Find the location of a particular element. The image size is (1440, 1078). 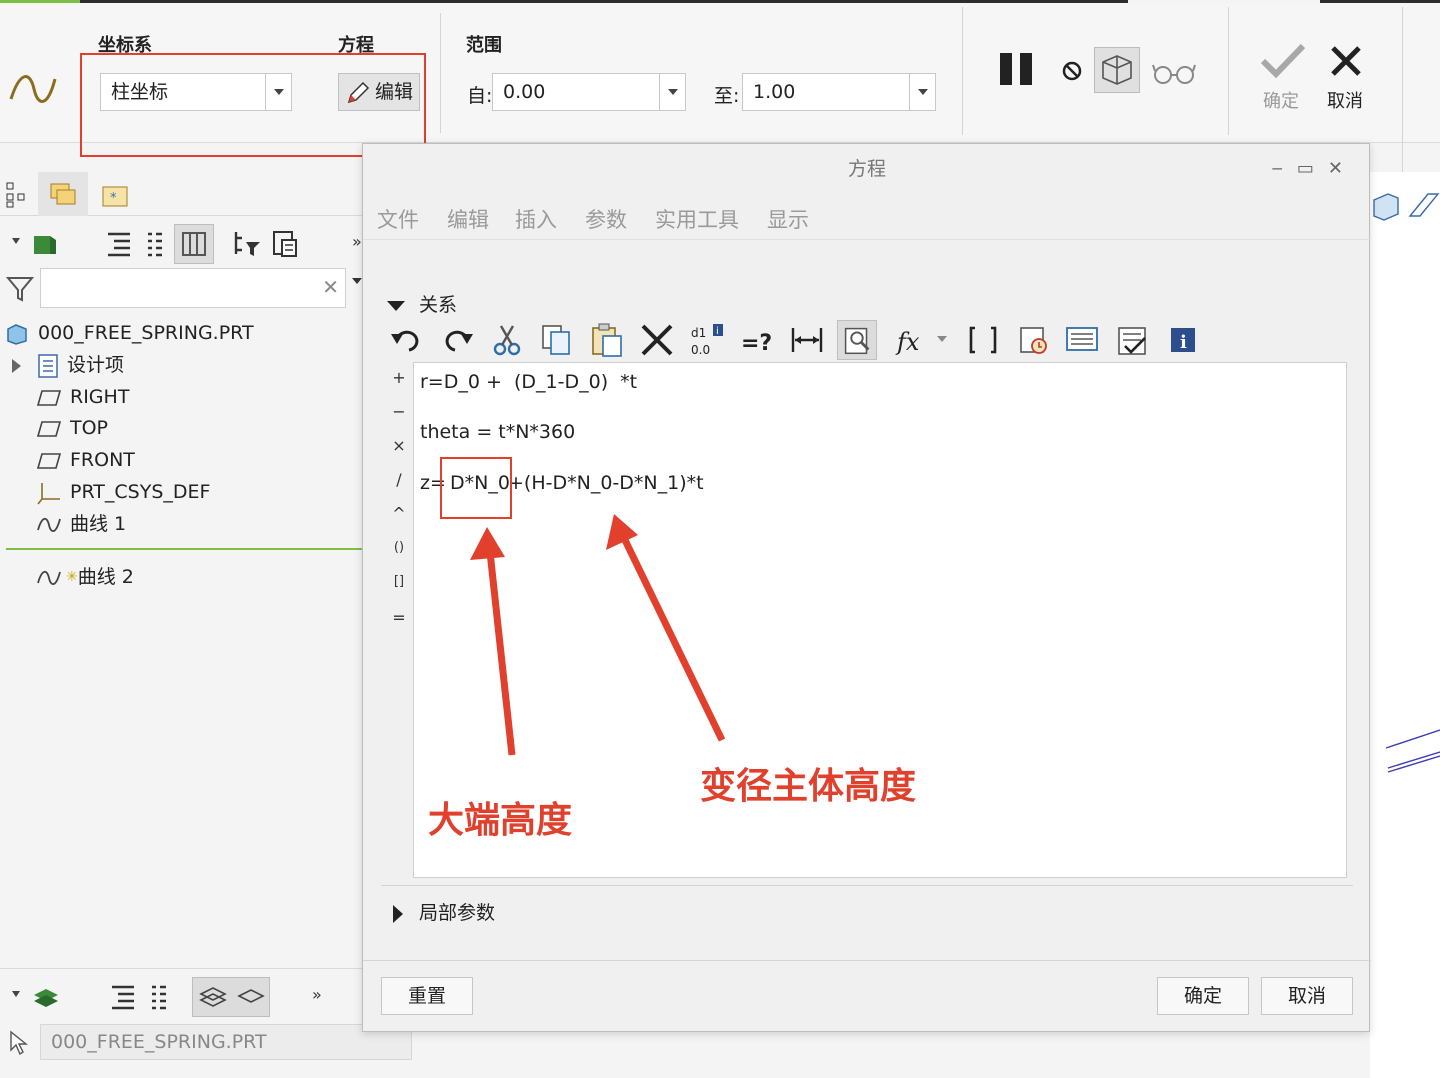

local-params-section-toggle: 局部参数 is located at coordinates (444, 911).